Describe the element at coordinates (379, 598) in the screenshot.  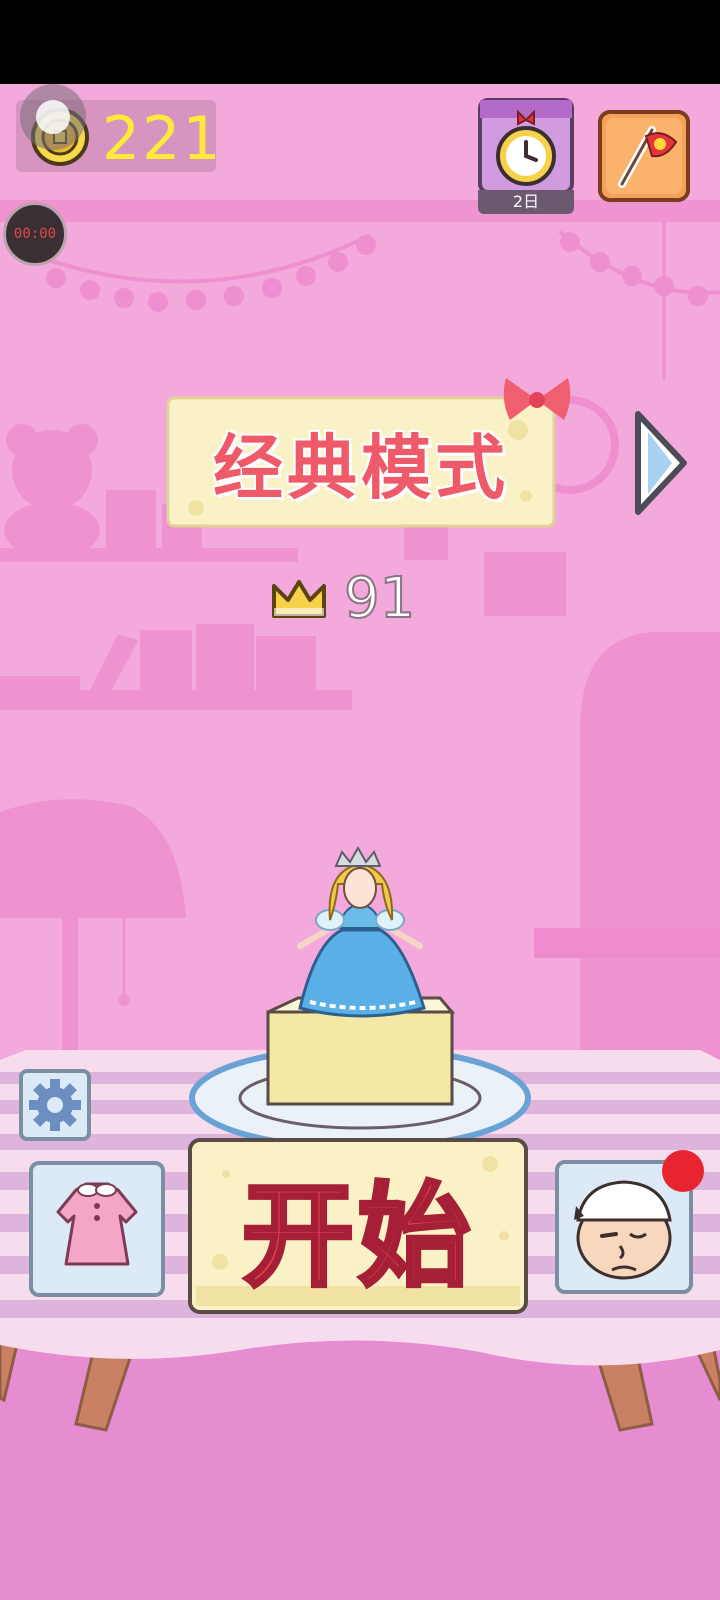
I see `best-score: 91` at that location.